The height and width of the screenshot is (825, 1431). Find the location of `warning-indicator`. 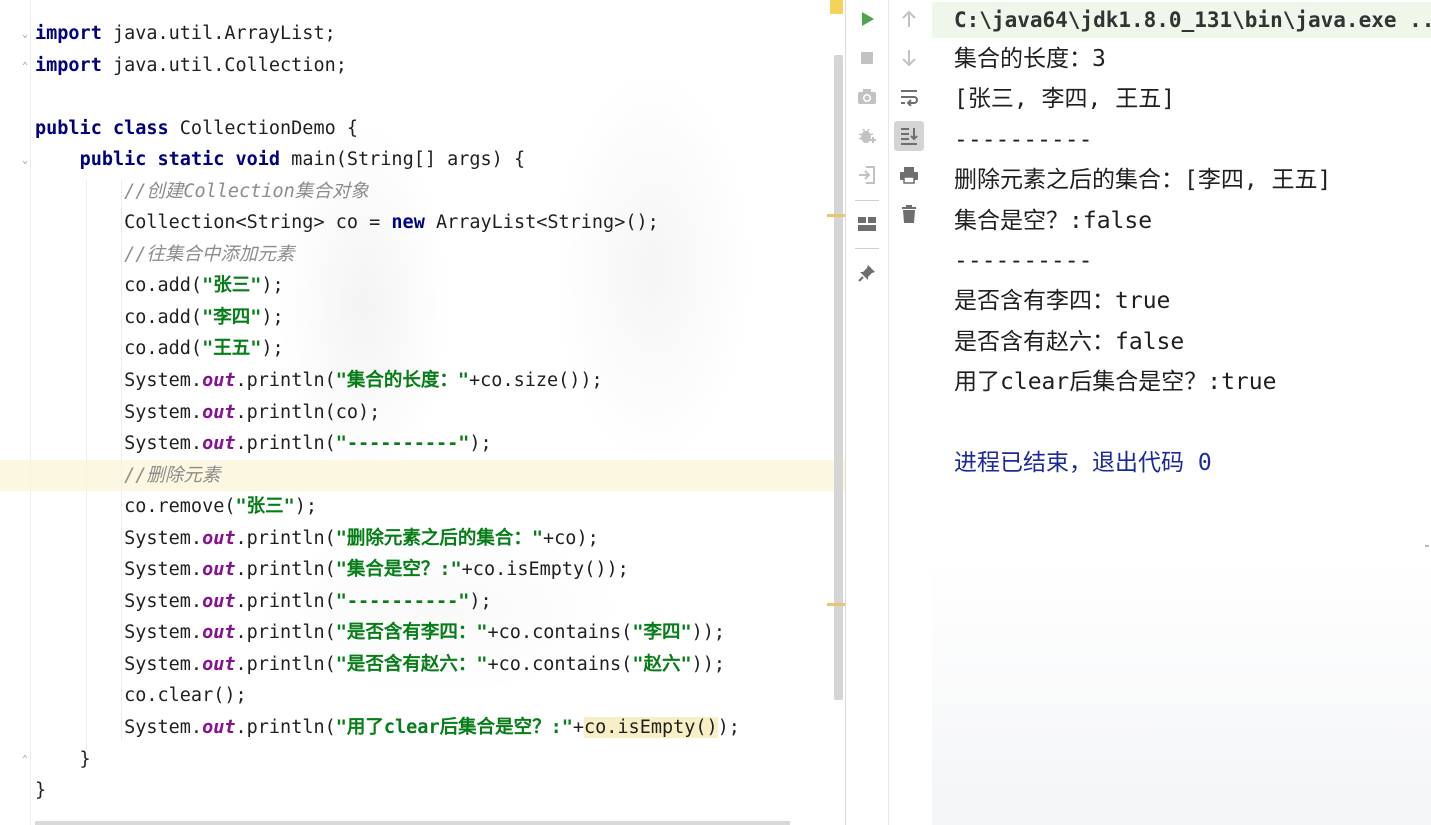

warning-indicator is located at coordinates (836, 7).